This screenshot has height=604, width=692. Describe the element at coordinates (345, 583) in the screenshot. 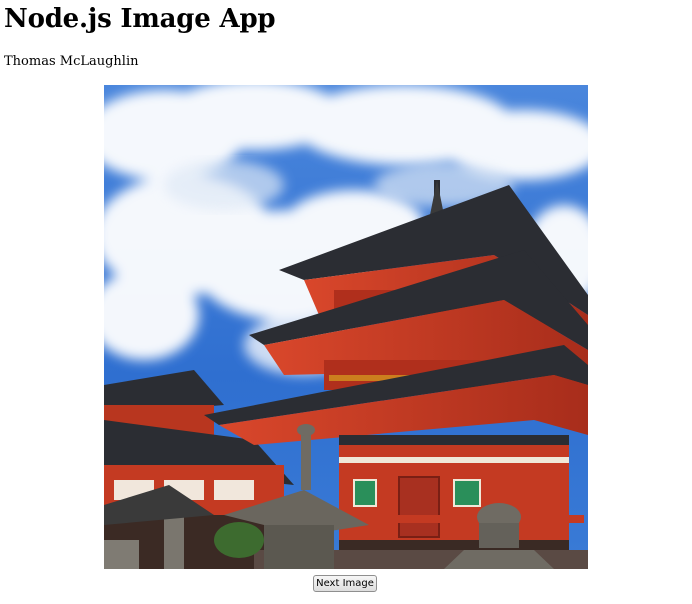

I see `next-image-button: Next Image` at that location.